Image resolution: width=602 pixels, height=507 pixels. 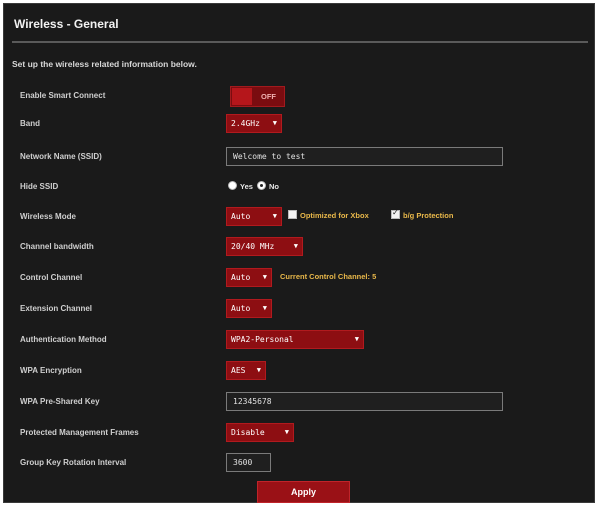 I want to click on wpa-key-input: 12345678, so click(x=364, y=401).